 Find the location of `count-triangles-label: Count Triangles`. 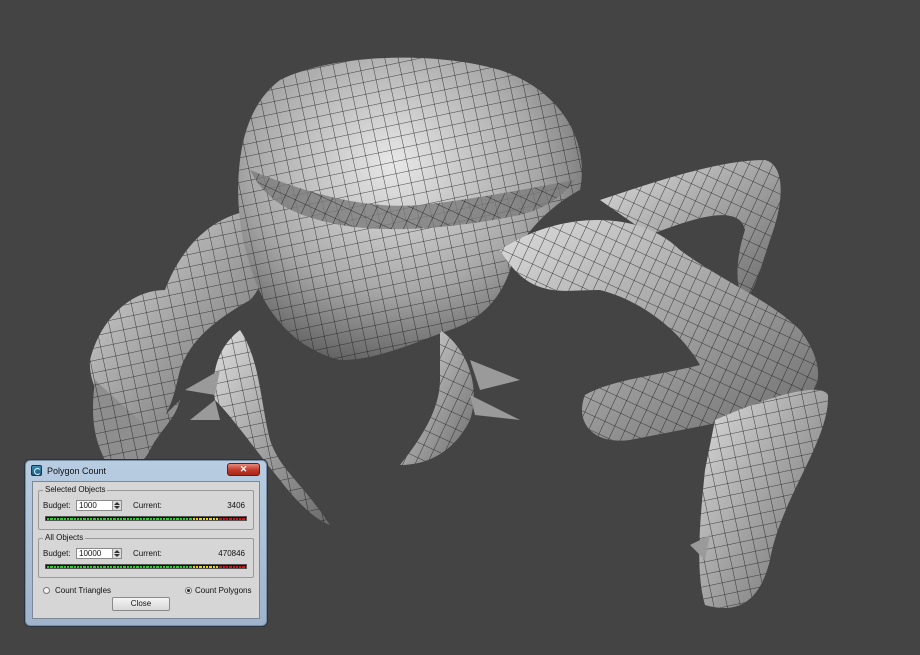

count-triangles-label: Count Triangles is located at coordinates (83, 590).